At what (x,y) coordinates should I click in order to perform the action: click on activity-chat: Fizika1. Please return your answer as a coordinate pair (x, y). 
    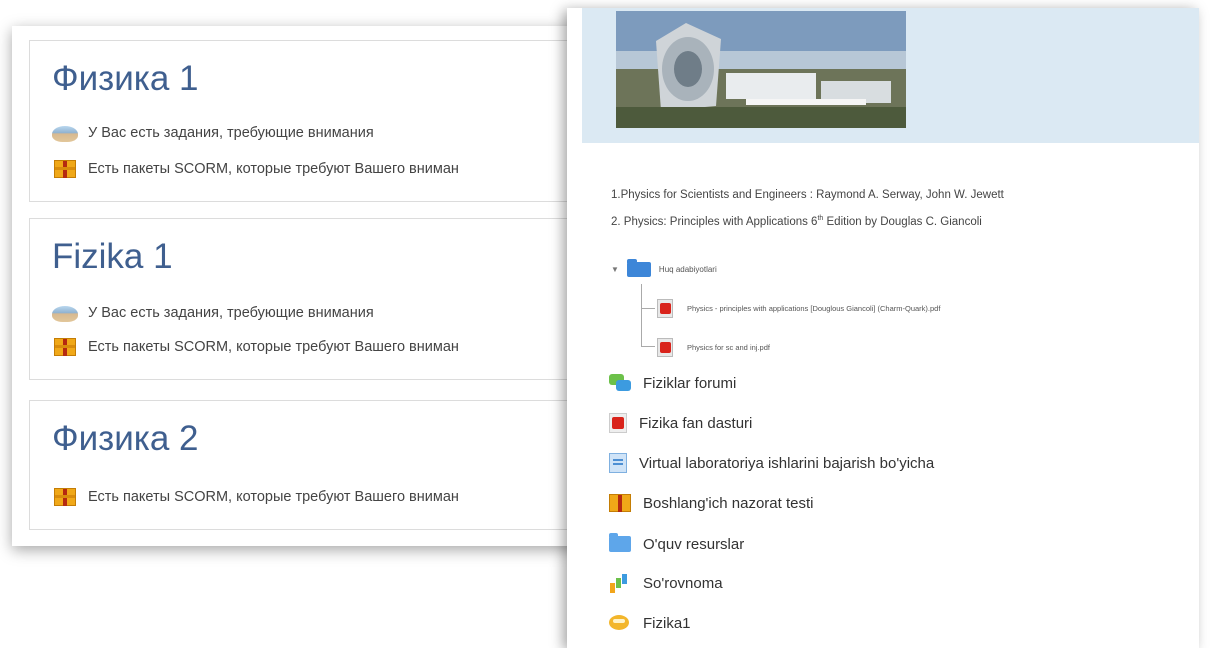
    Looking at the image, I should click on (650, 623).